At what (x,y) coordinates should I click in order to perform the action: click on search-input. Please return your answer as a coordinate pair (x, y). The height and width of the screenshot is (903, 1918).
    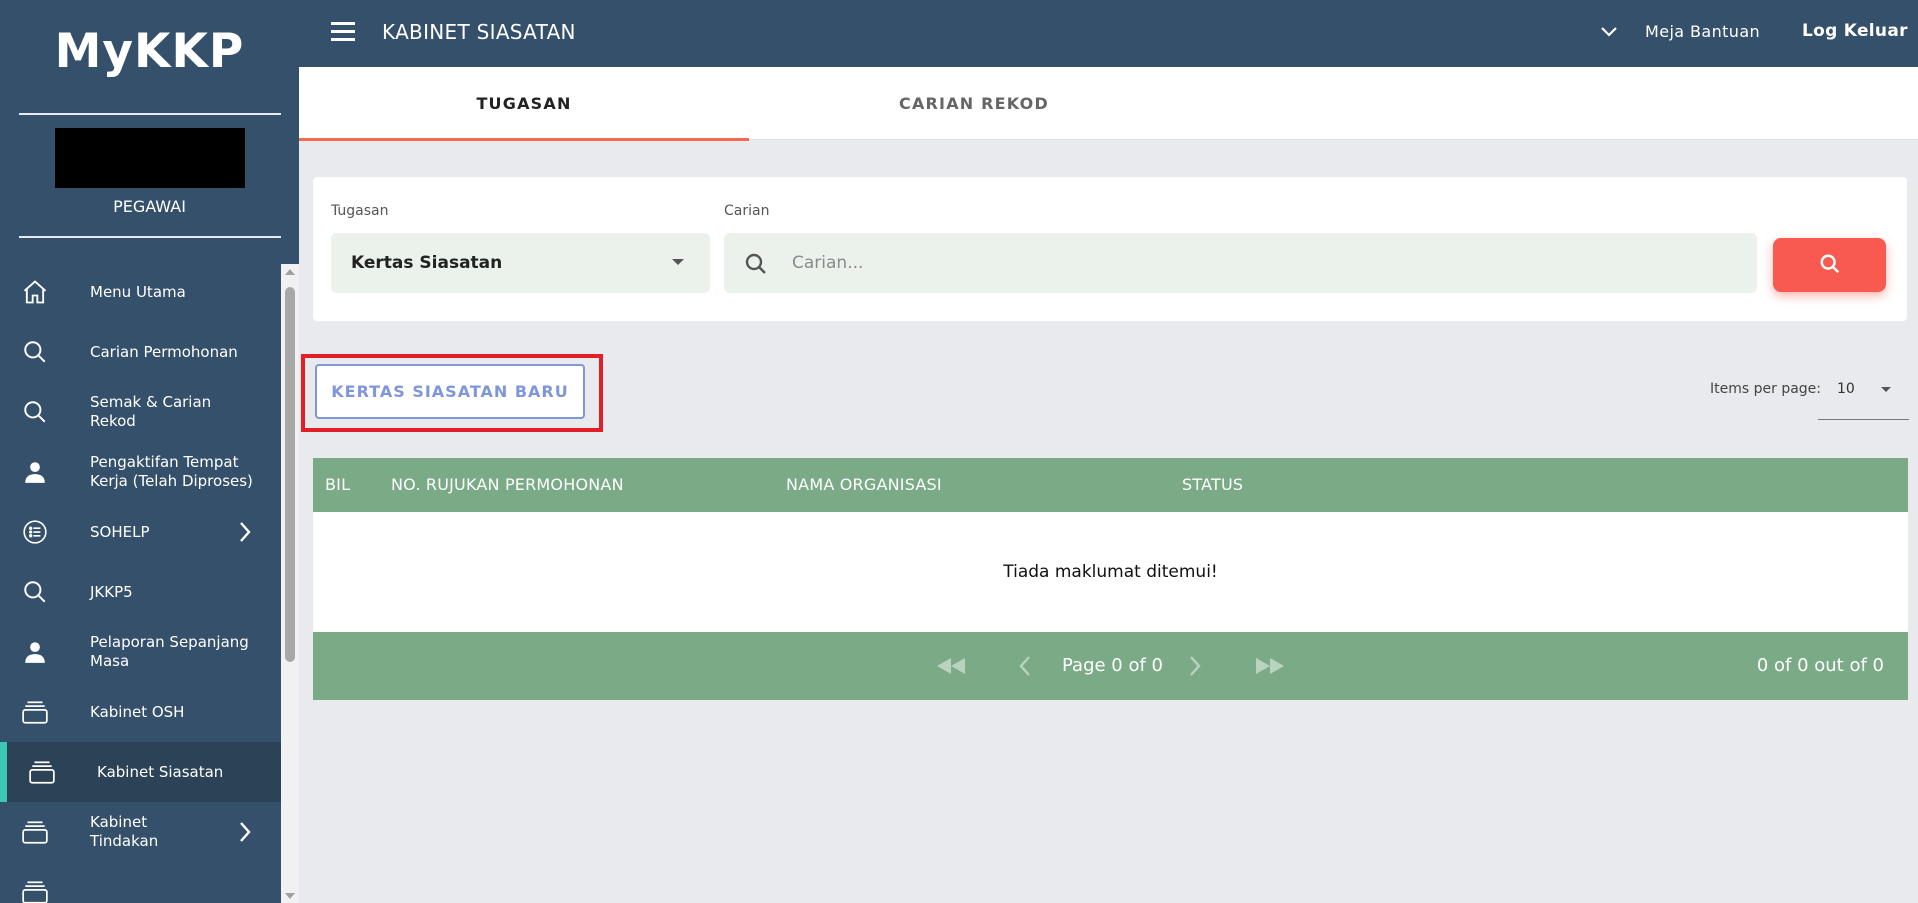
    Looking at the image, I should click on (1262, 263).